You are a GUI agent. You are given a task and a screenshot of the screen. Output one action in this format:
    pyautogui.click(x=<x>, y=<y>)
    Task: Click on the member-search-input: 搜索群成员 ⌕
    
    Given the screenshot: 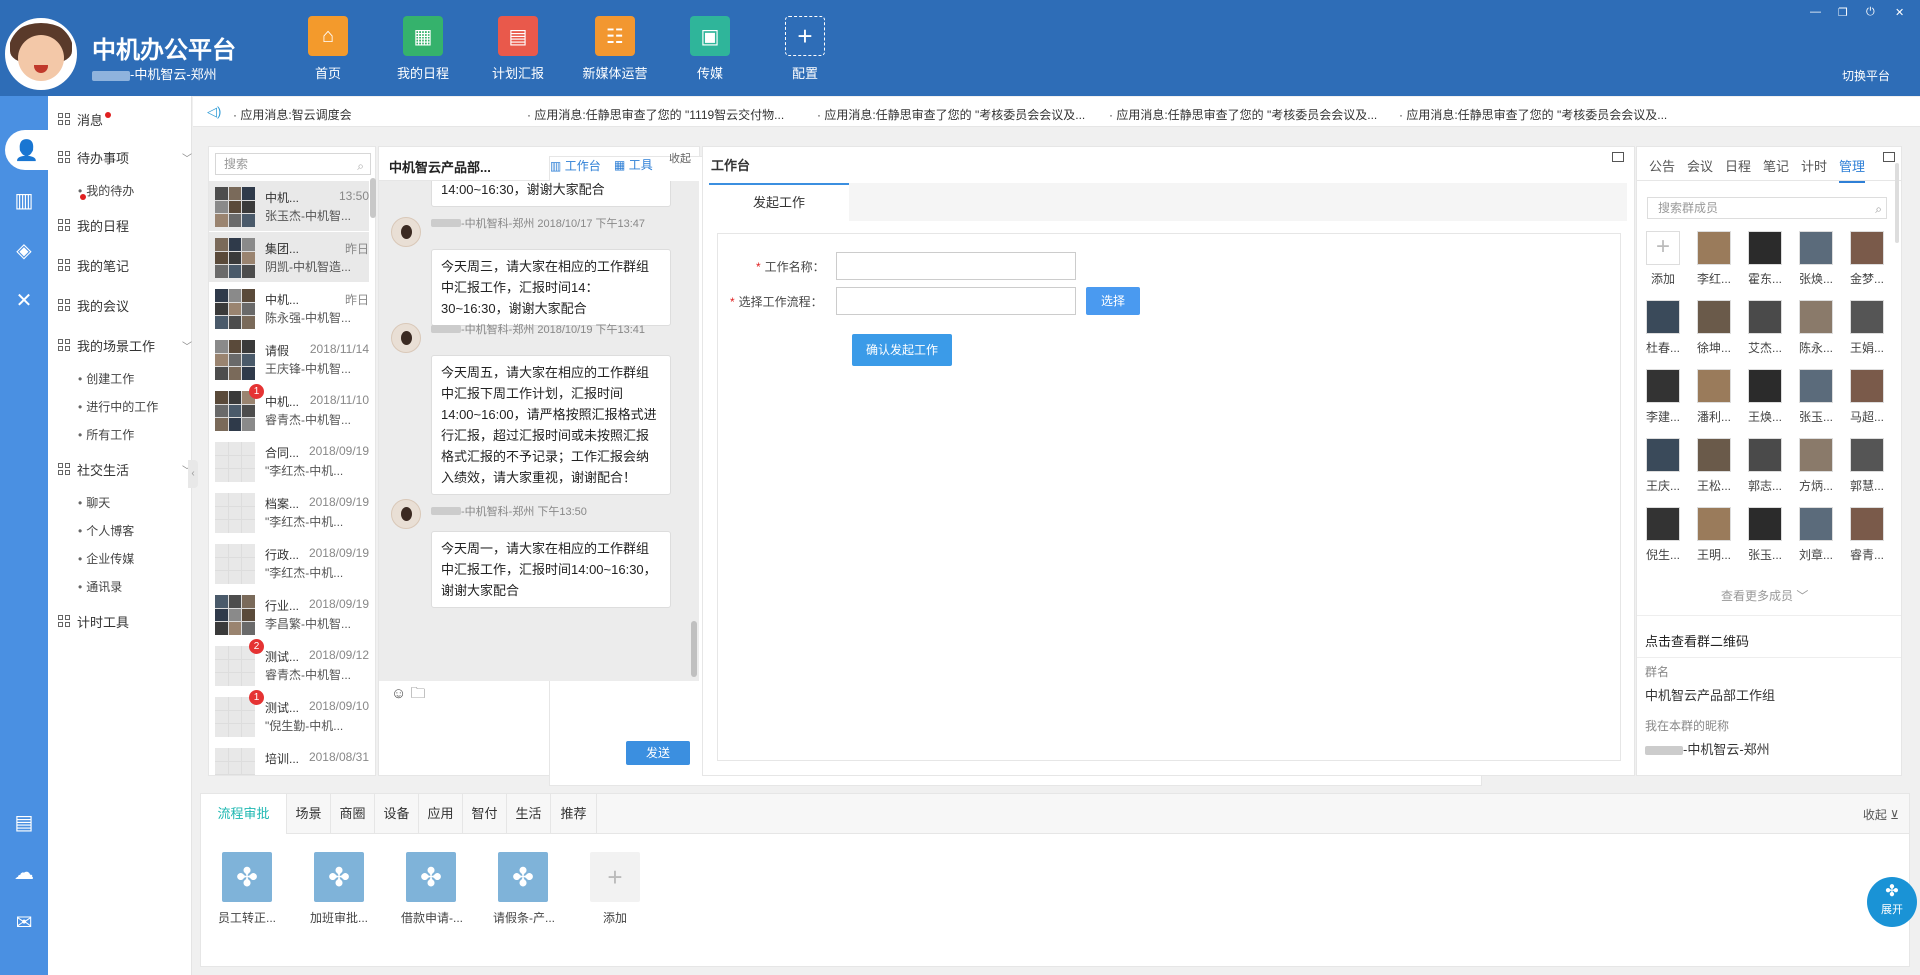 What is the action you would take?
    pyautogui.click(x=1767, y=208)
    